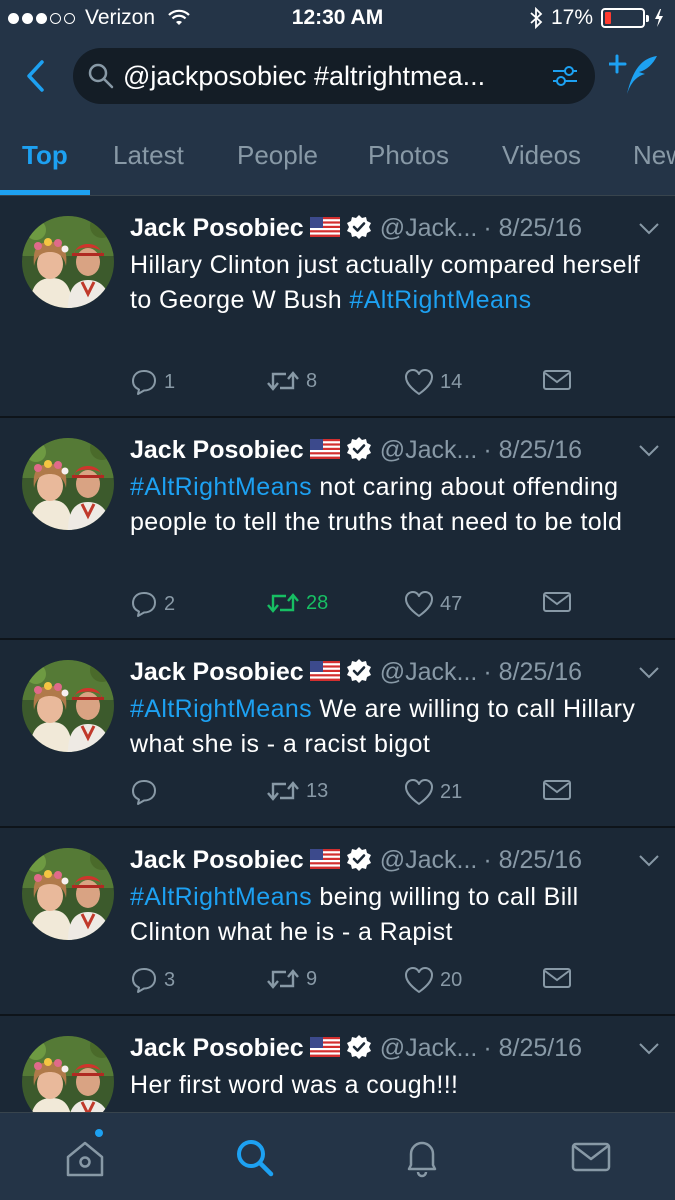 Image resolution: width=675 pixels, height=1200 pixels. What do you see at coordinates (144, 604) in the screenshot?
I see `reply-icon` at bounding box center [144, 604].